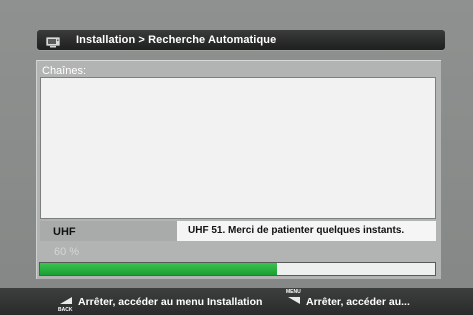 This screenshot has height=315, width=473. I want to click on progress-percent: 60 %, so click(67, 252).